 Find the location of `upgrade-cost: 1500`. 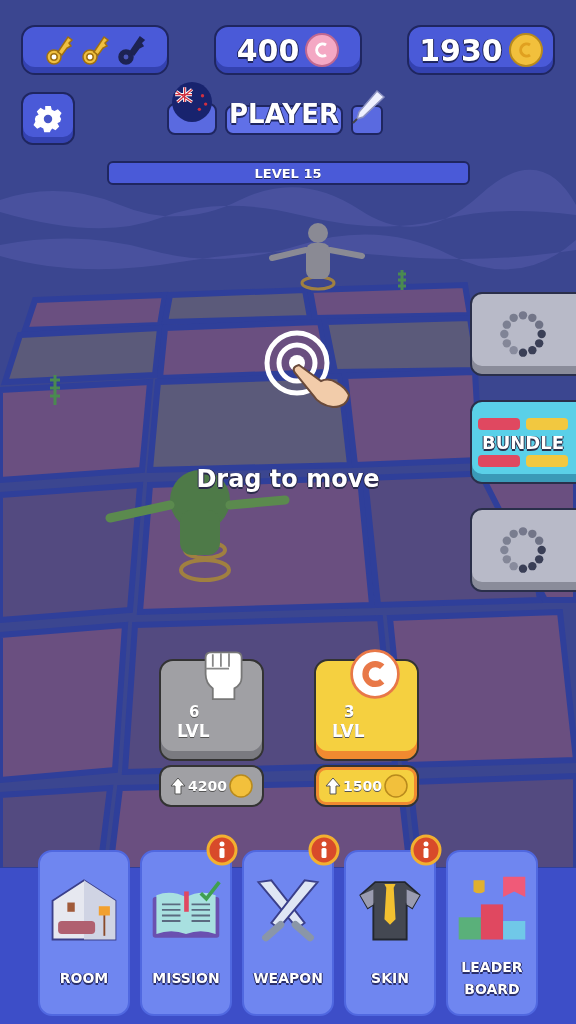

upgrade-cost: 1500 is located at coordinates (362, 786).